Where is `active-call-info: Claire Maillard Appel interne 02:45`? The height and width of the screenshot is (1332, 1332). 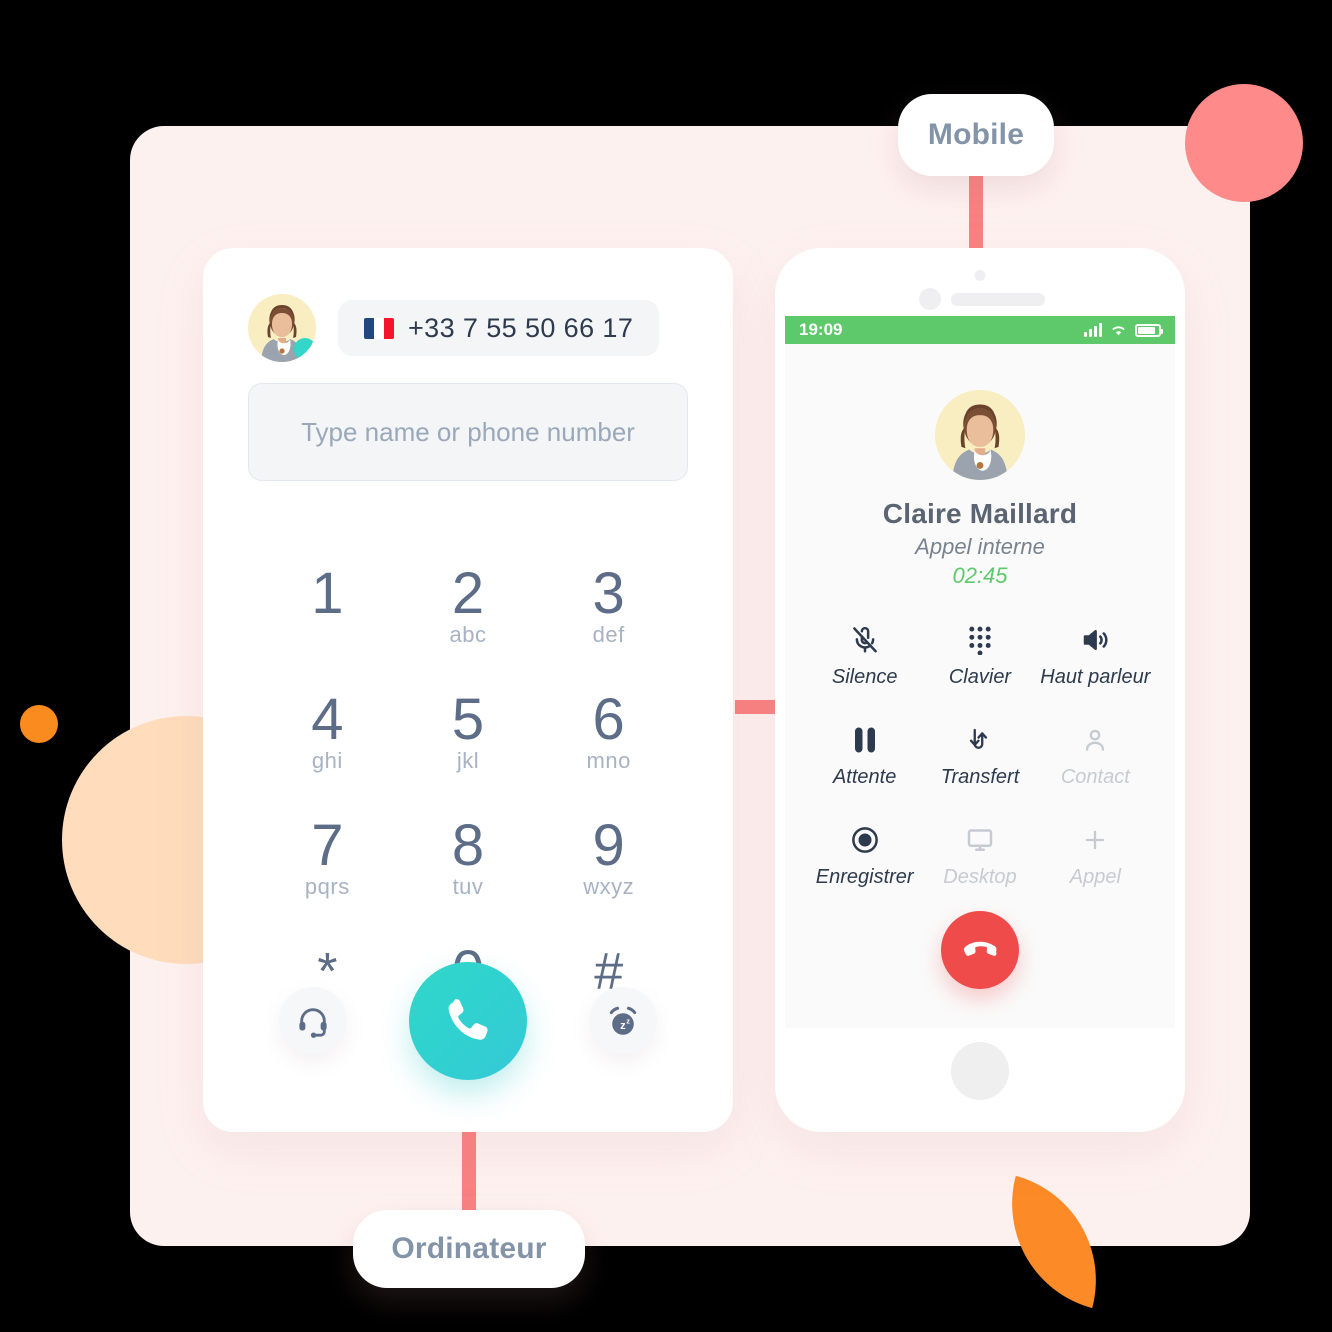 active-call-info: Claire Maillard Appel interne 02:45 is located at coordinates (980, 489).